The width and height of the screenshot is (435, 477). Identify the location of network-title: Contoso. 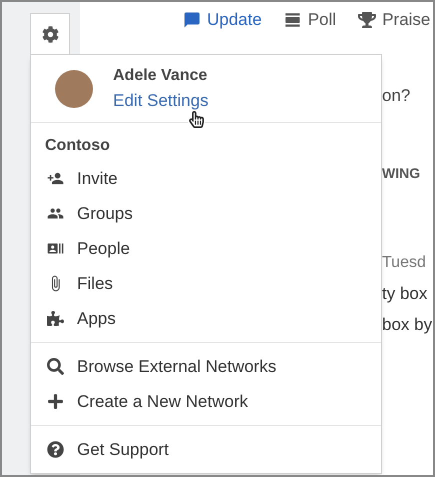
(77, 146).